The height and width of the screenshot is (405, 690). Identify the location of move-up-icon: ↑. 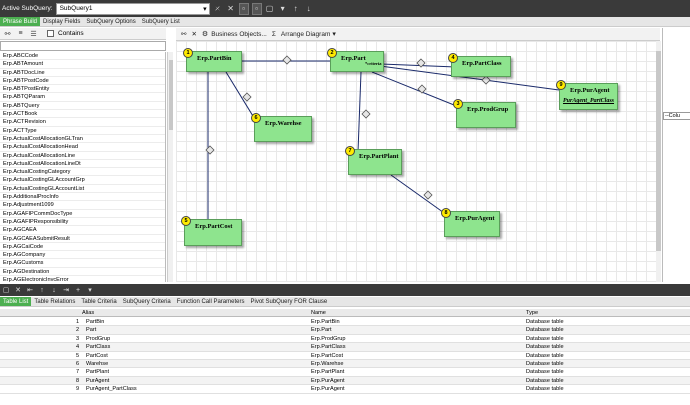
(296, 9).